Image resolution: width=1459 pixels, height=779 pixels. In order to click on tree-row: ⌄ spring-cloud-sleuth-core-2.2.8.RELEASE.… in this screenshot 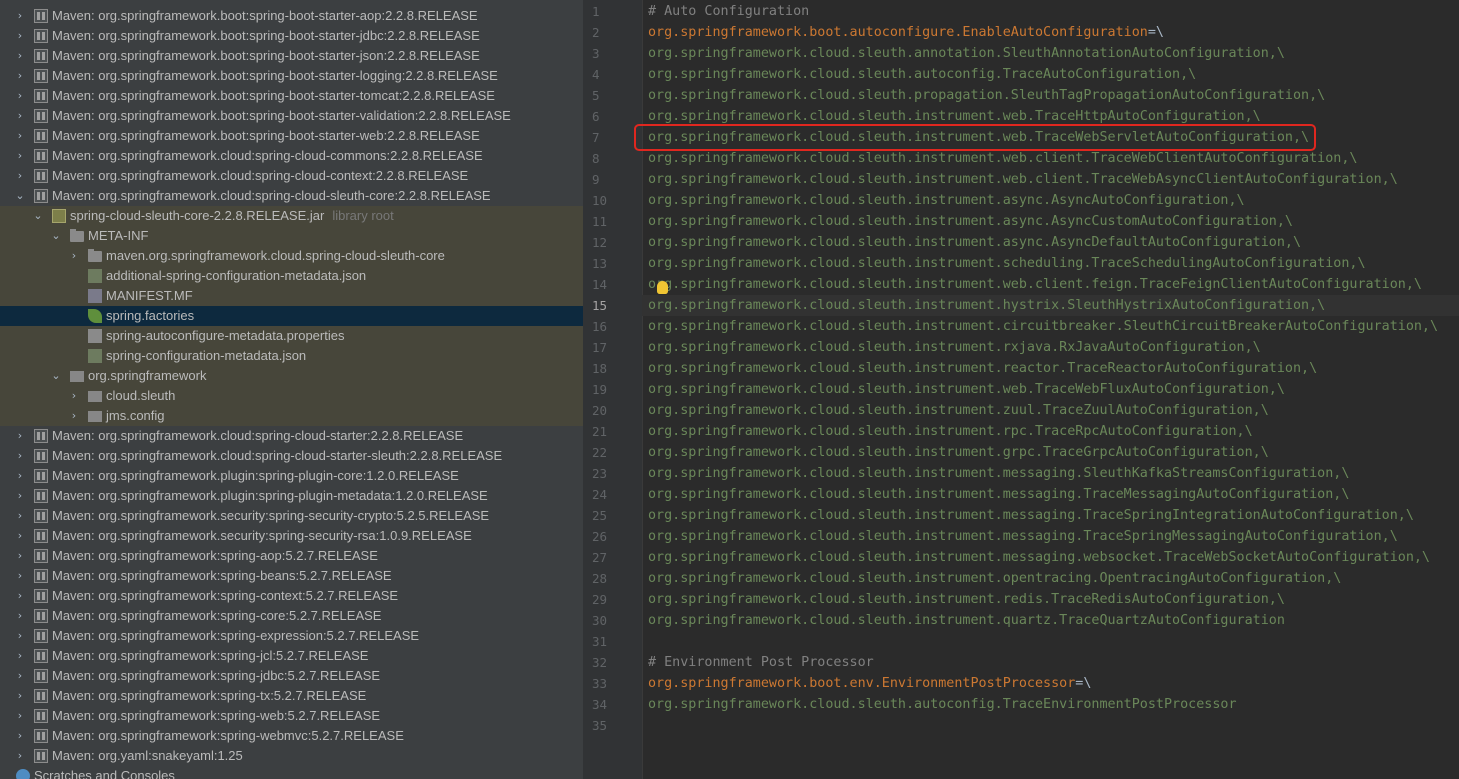, I will do `click(291, 216)`.